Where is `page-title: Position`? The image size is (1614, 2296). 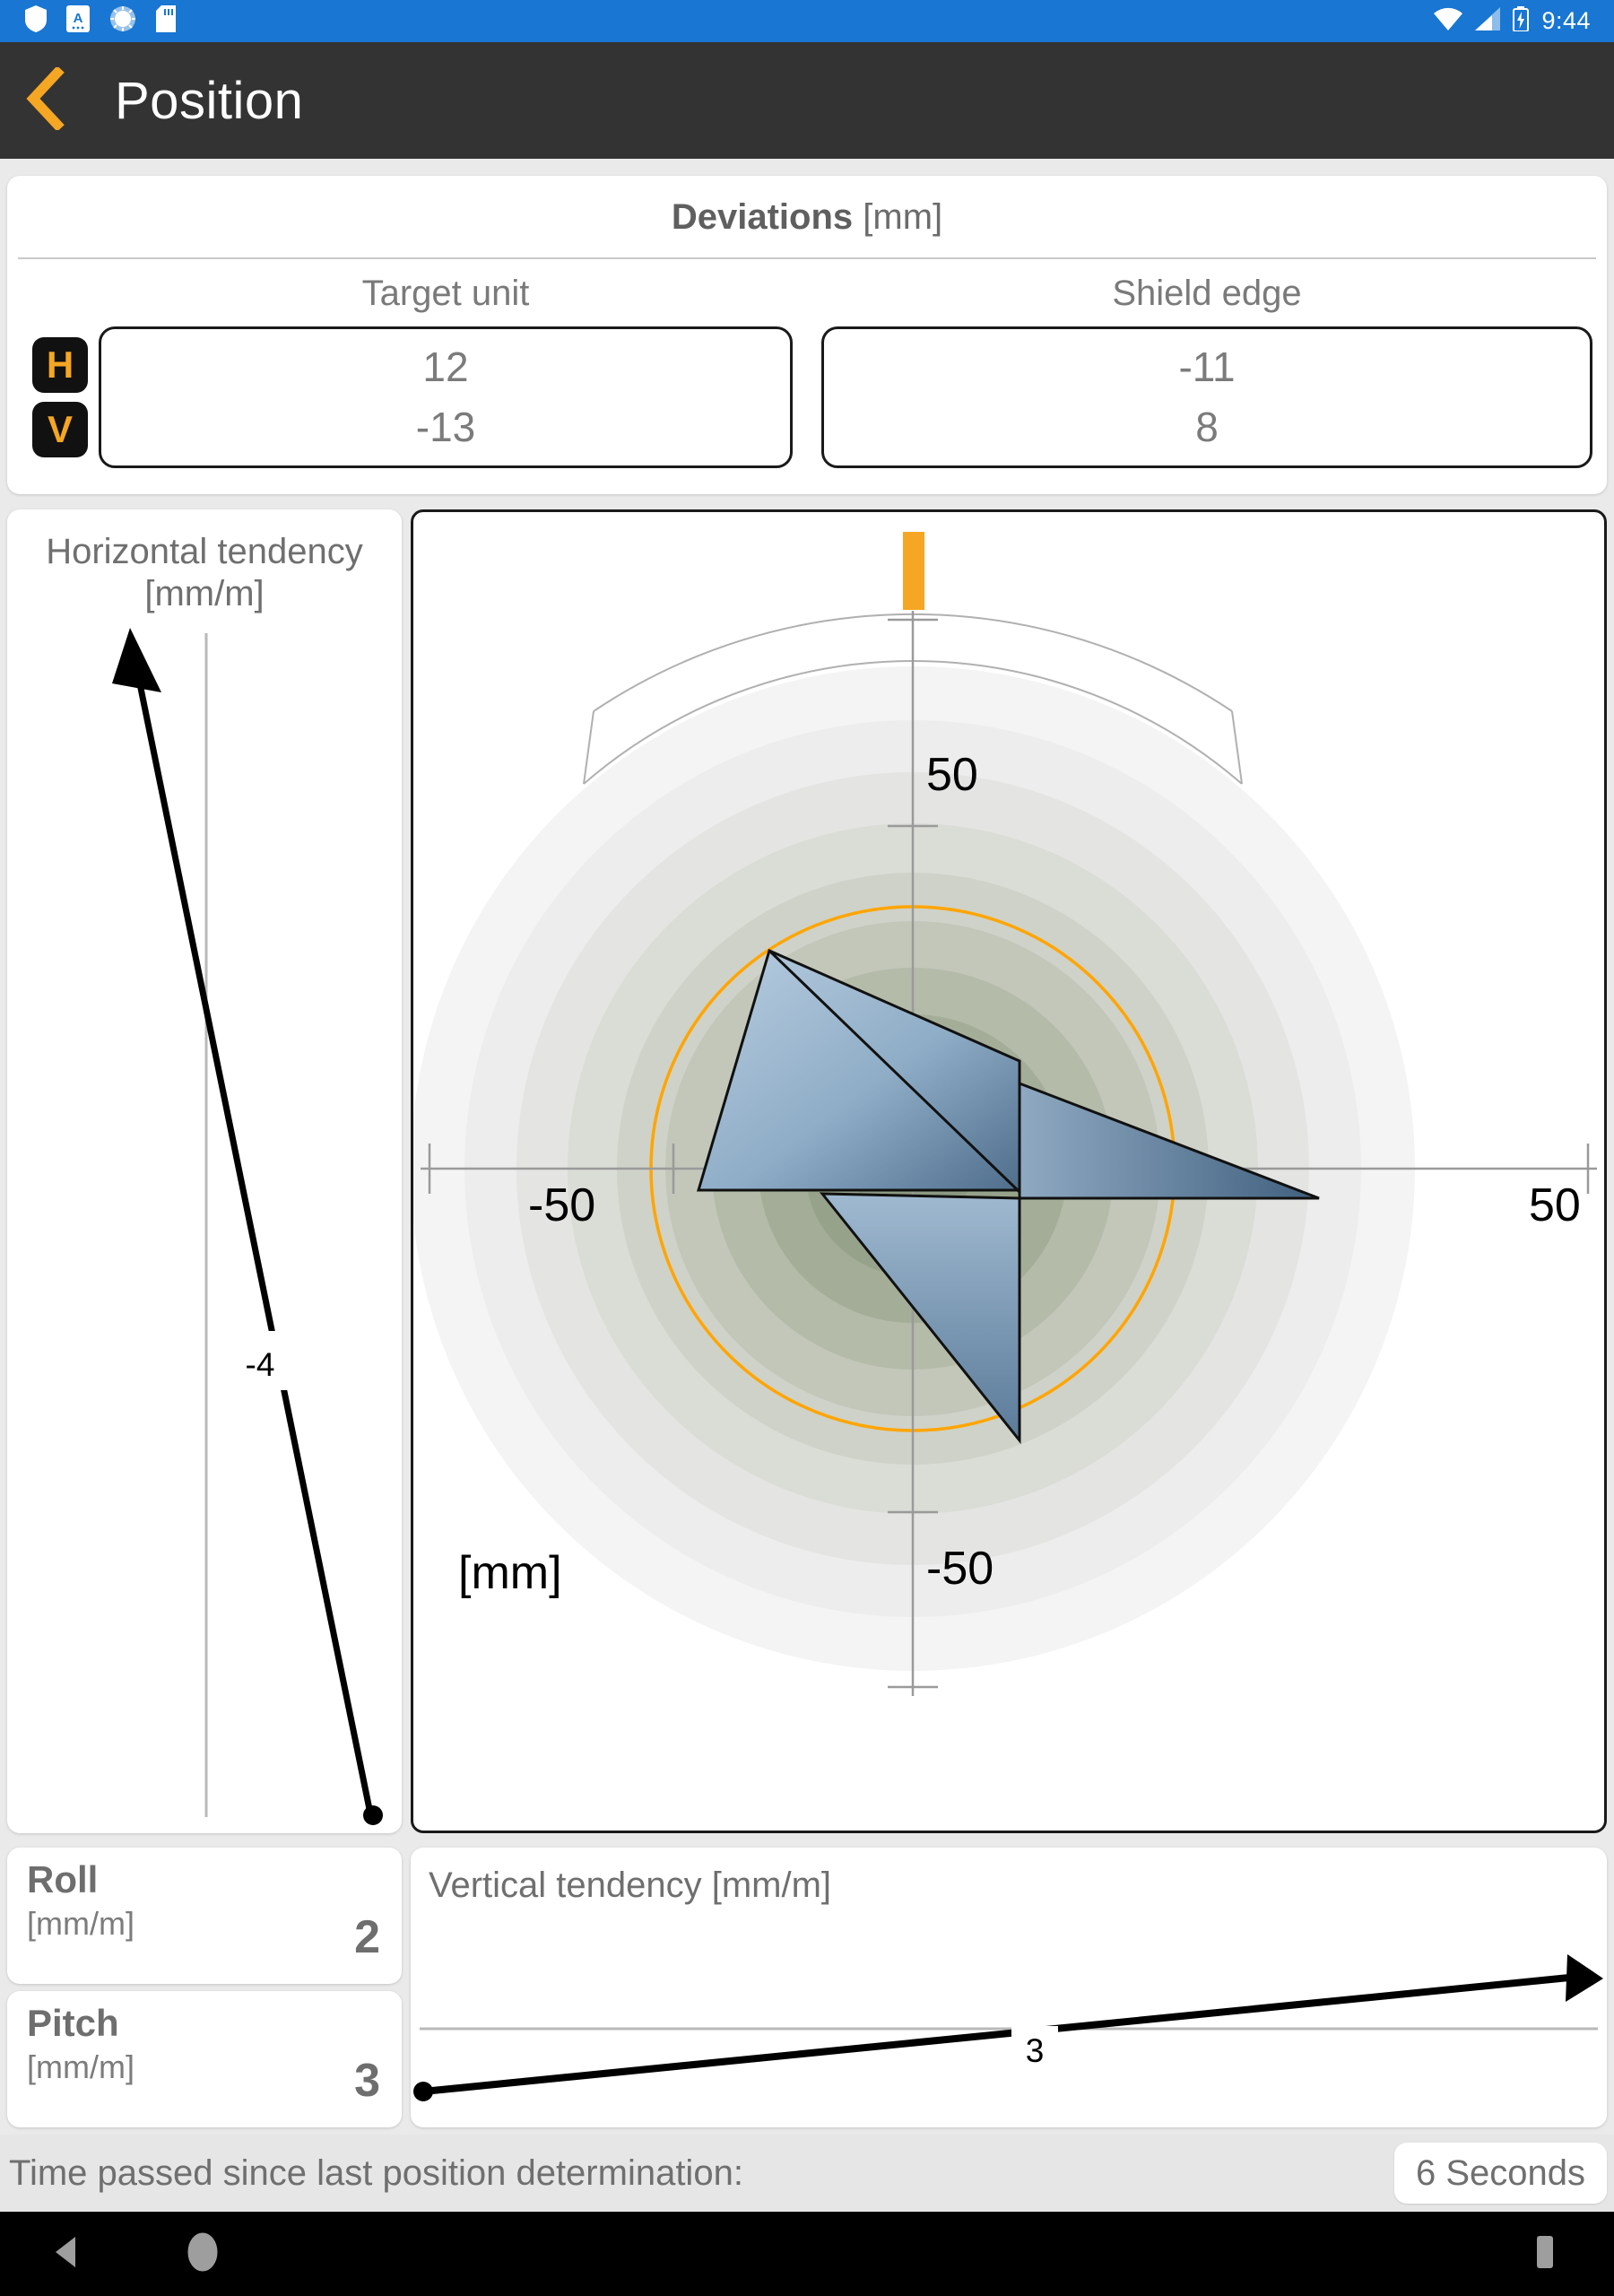 page-title: Position is located at coordinates (209, 100).